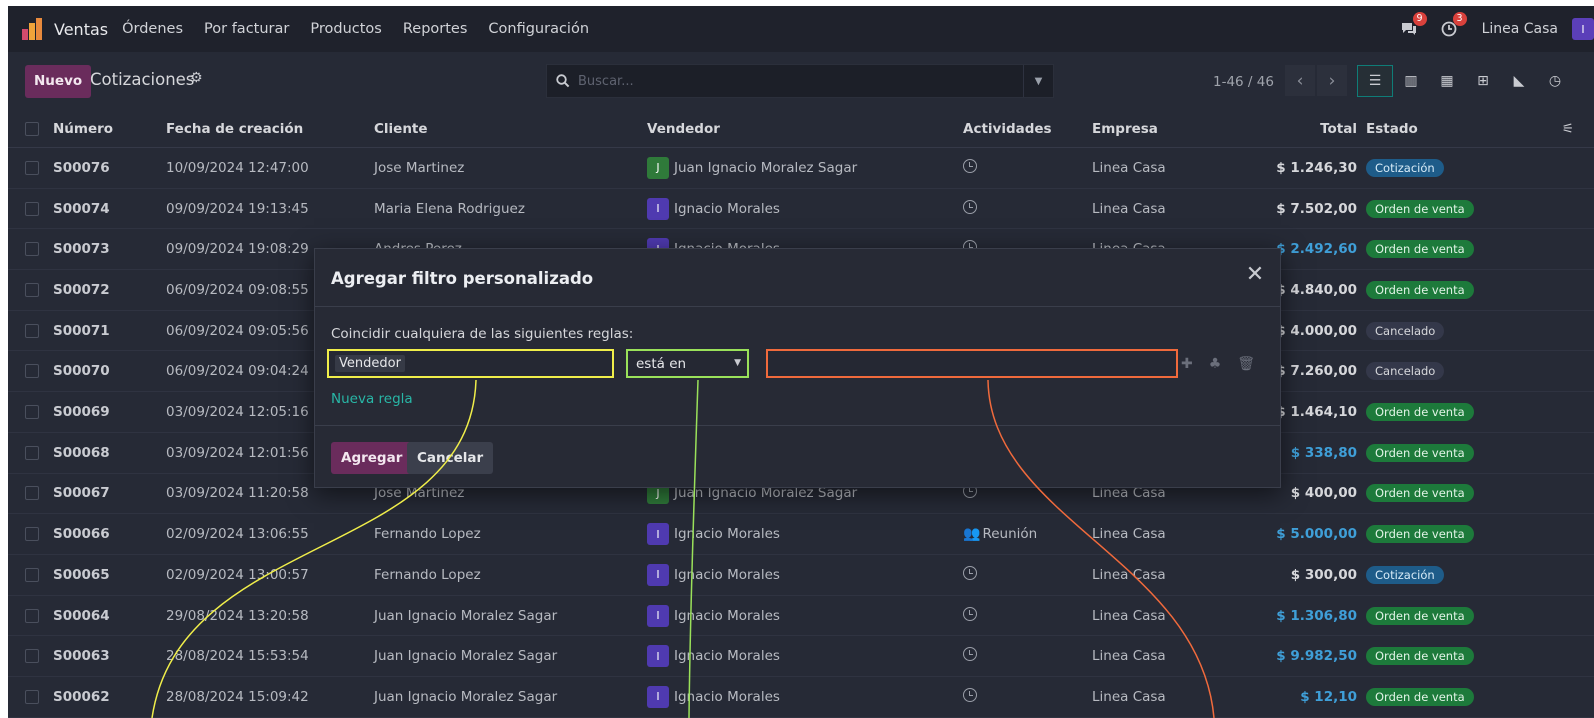 Image resolution: width=1594 pixels, height=718 pixels. I want to click on graph-view-icon: ◣, so click(1519, 81).